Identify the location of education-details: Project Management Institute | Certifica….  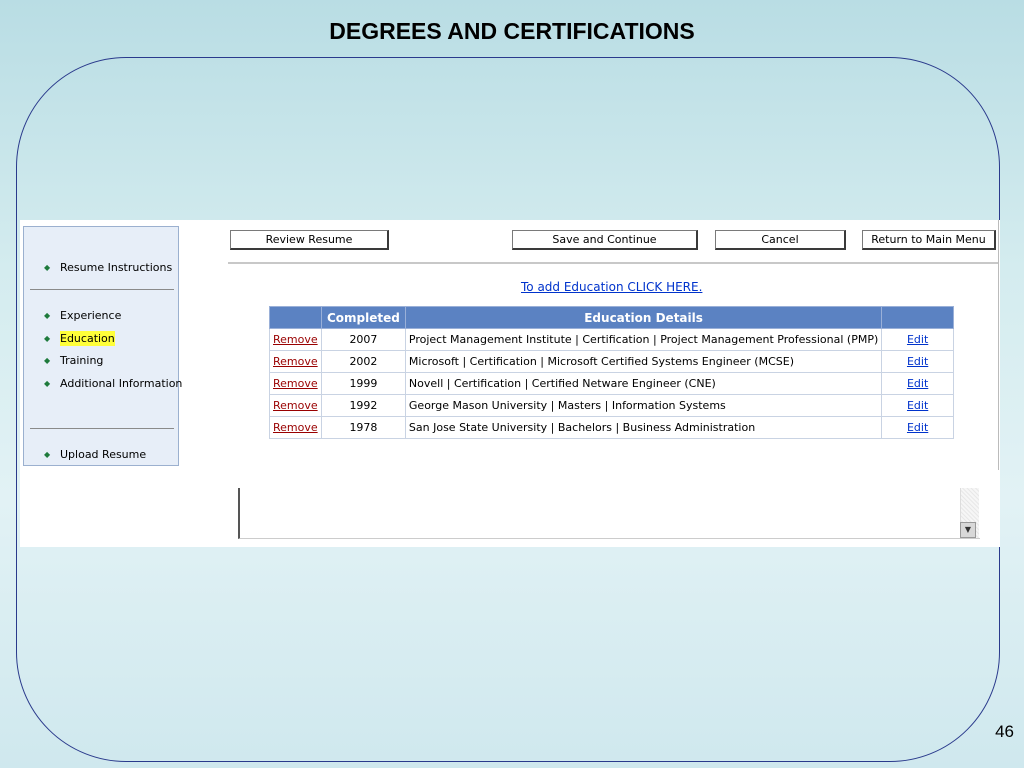
(643, 339).